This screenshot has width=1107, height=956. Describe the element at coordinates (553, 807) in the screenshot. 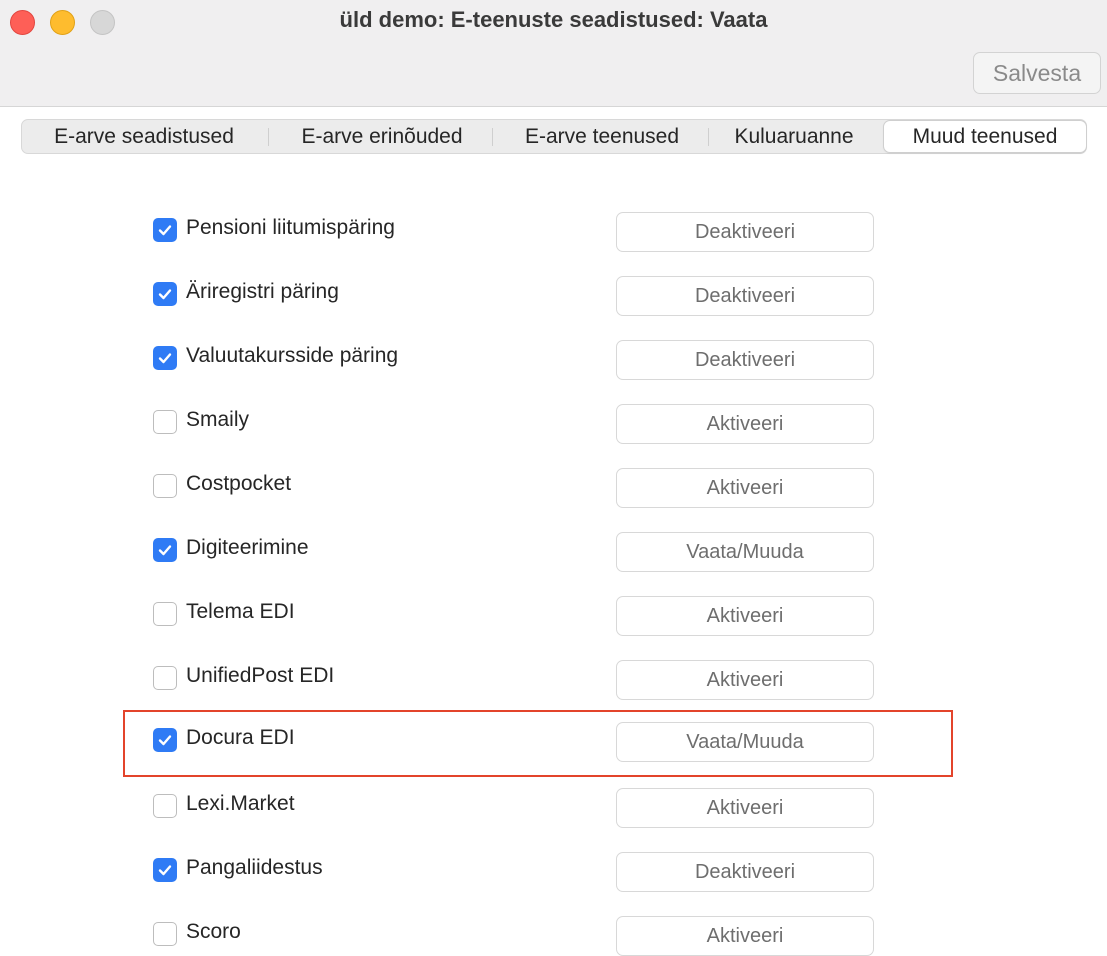

I see `service-row: Lexi.Market Aktiveeri` at that location.